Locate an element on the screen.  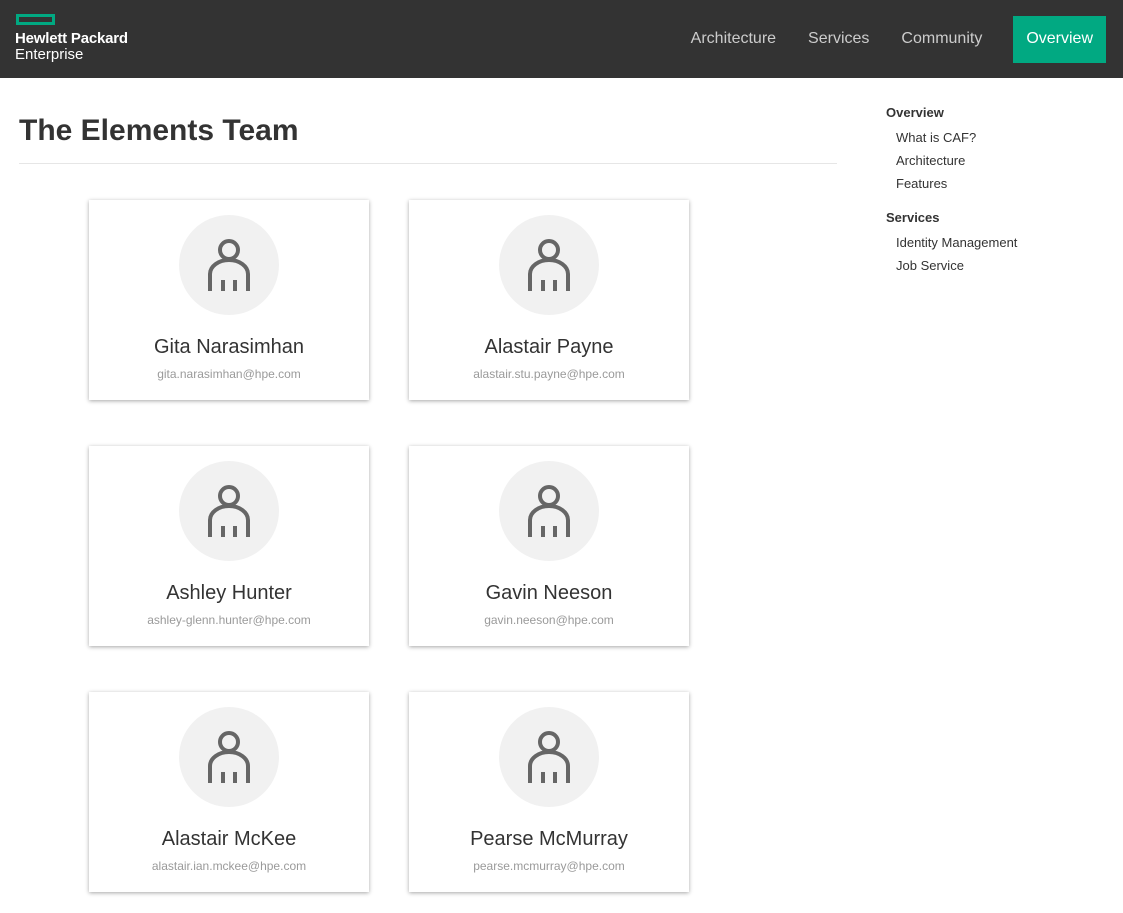
member-name: Ashley Hunter is located at coordinates (229, 593).